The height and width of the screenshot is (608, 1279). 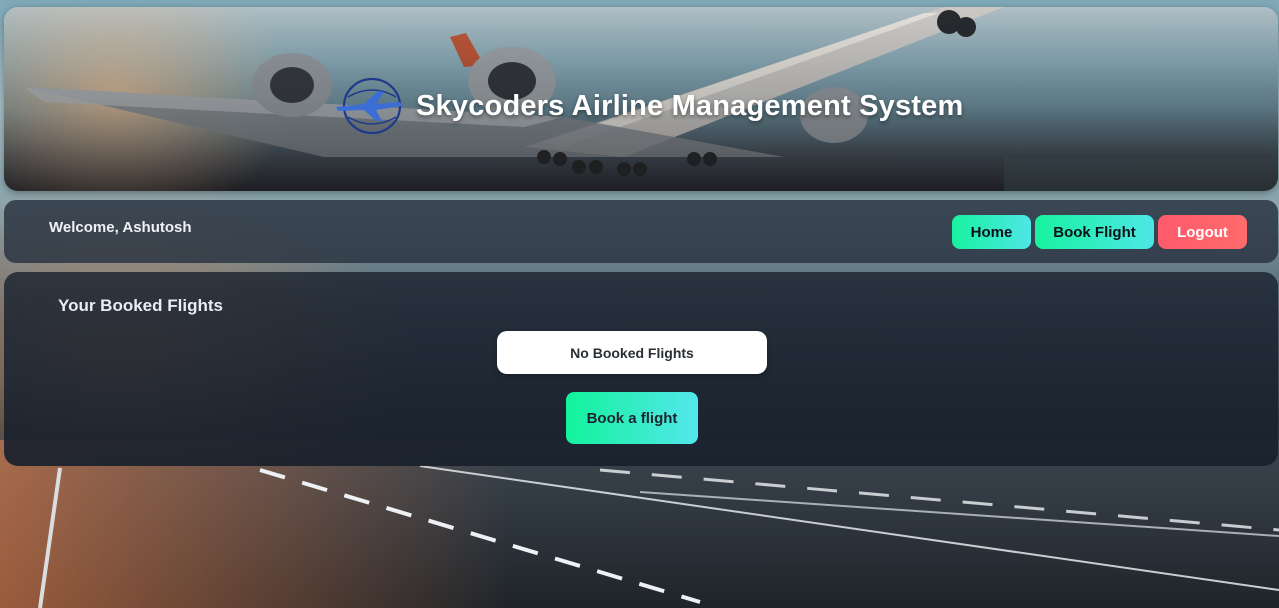 I want to click on brand: Skycoders Airline Management System, so click(x=648, y=106).